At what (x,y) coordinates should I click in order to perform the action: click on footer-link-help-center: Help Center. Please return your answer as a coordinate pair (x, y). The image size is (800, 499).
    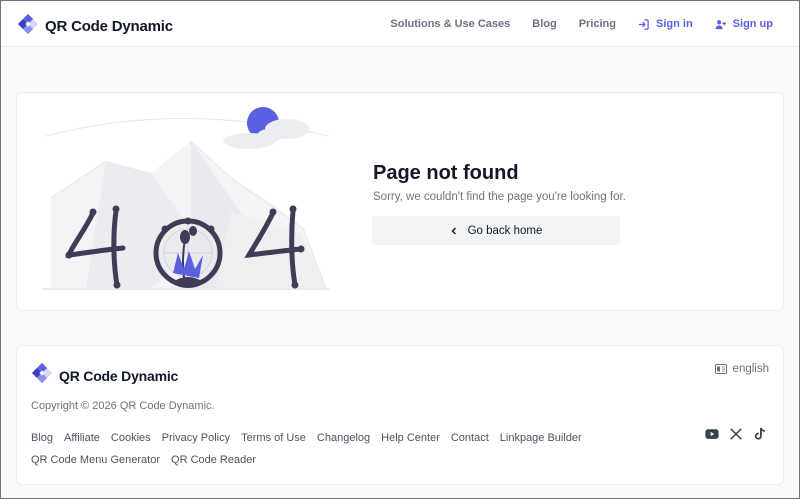
    Looking at the image, I should click on (410, 438).